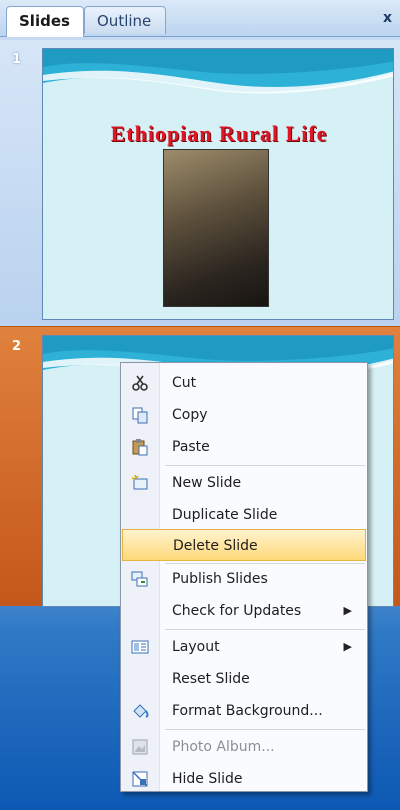 The width and height of the screenshot is (400, 810). Describe the element at coordinates (244, 415) in the screenshot. I see `menu-item-copy: Copy` at that location.